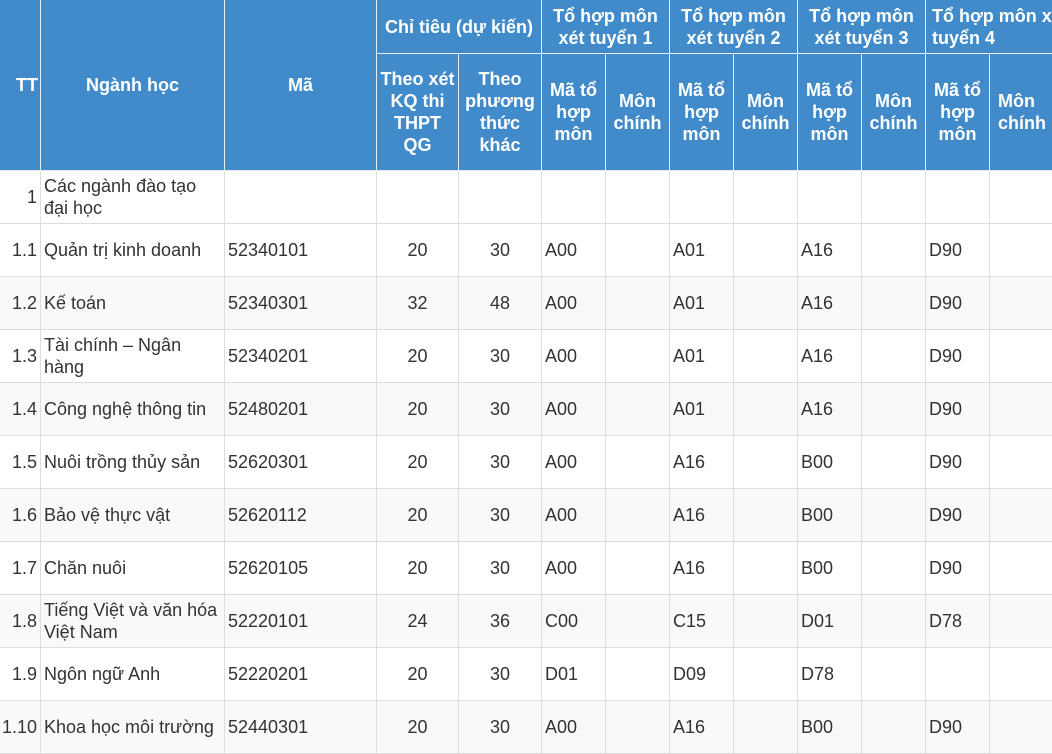  I want to click on cell-th4: D78, so click(958, 621).